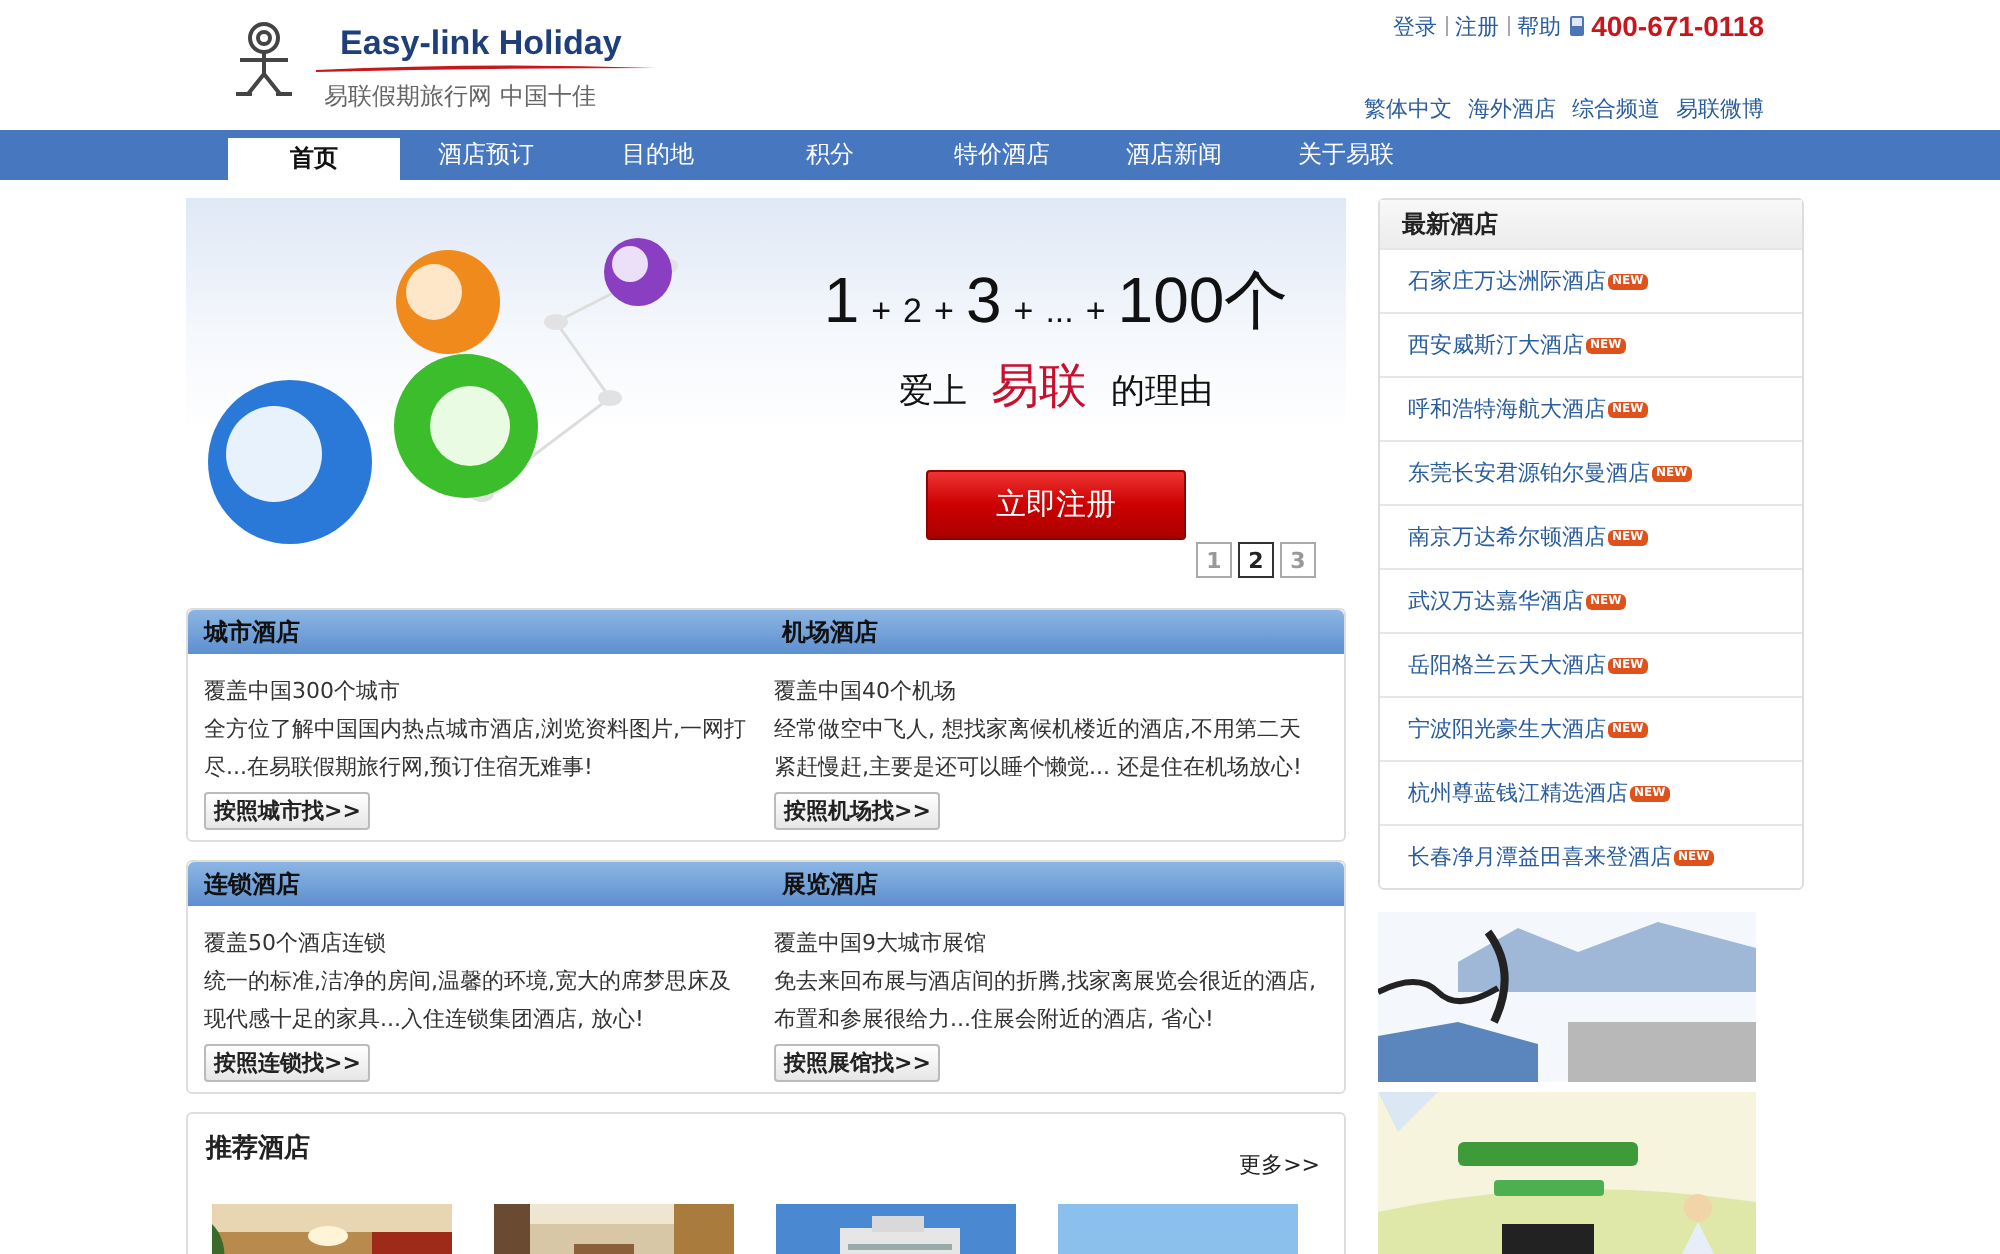  What do you see at coordinates (1046, 1001) in the screenshot?
I see `panel-description: 免去来回布展与酒店间的折腾,找家离展览会很近的酒店,布置和参展很给力...住展会附近的酒店, 省心!` at bounding box center [1046, 1001].